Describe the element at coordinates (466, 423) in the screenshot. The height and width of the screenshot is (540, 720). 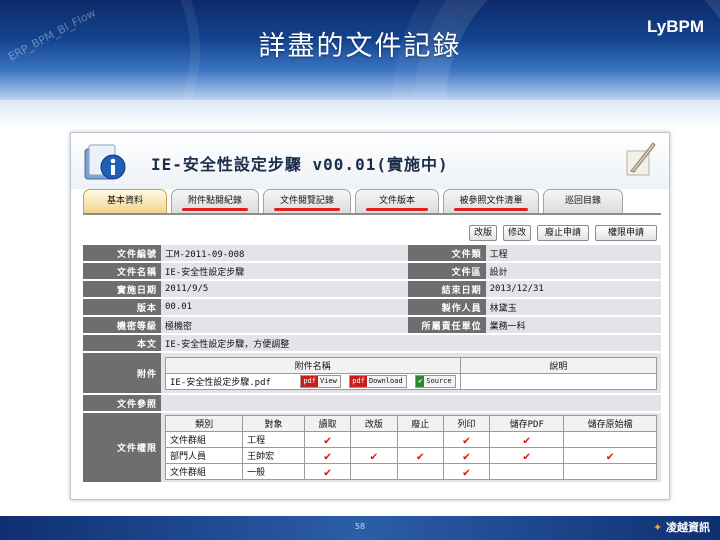
I see `permission-header: 列印` at that location.